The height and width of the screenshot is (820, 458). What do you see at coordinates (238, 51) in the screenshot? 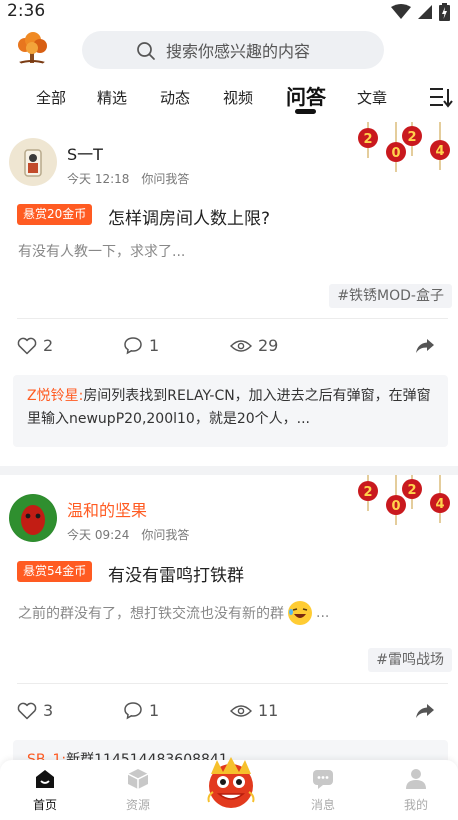
I see `search-placeholder: 搜索你感兴趣的内容` at bounding box center [238, 51].